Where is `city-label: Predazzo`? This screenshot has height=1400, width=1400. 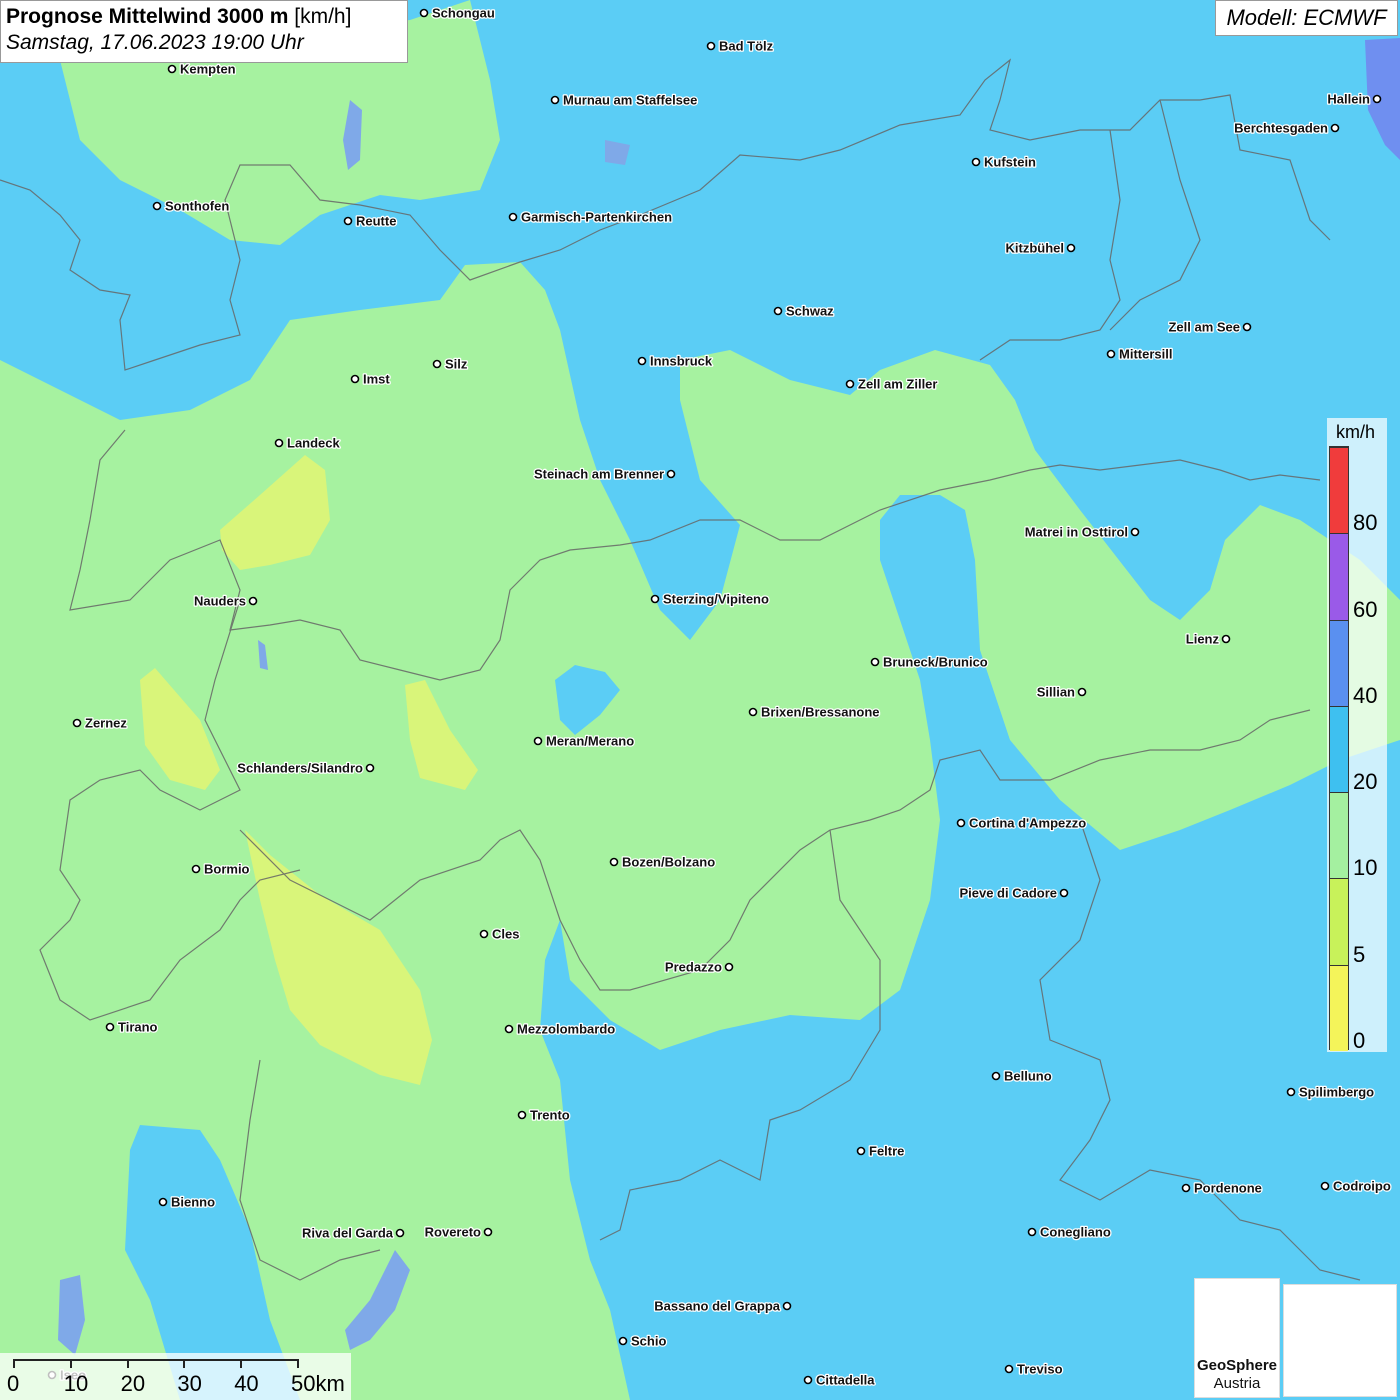 city-label: Predazzo is located at coordinates (693, 967).